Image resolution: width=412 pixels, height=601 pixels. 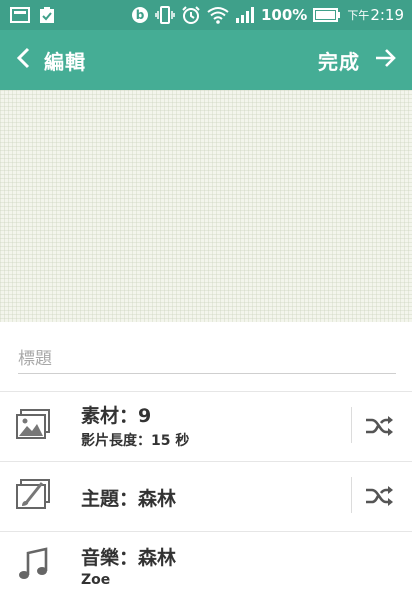 I want to click on music-note-icon, so click(x=34, y=564).